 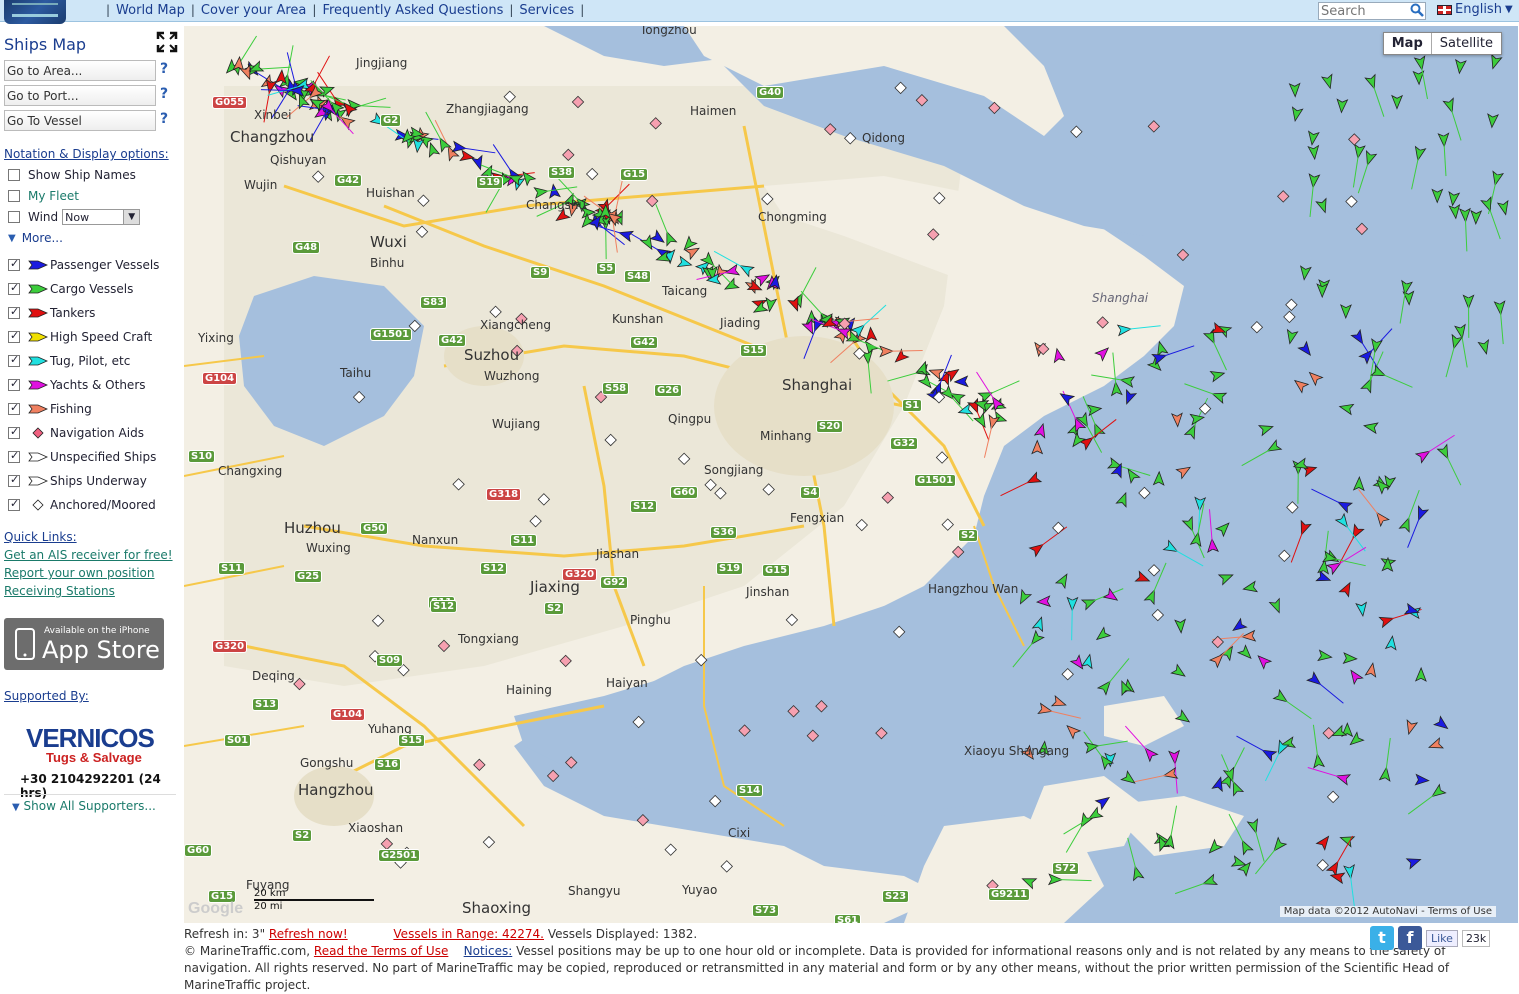 I want to click on show-ship-names-option: Show Ship Names, so click(x=72, y=175).